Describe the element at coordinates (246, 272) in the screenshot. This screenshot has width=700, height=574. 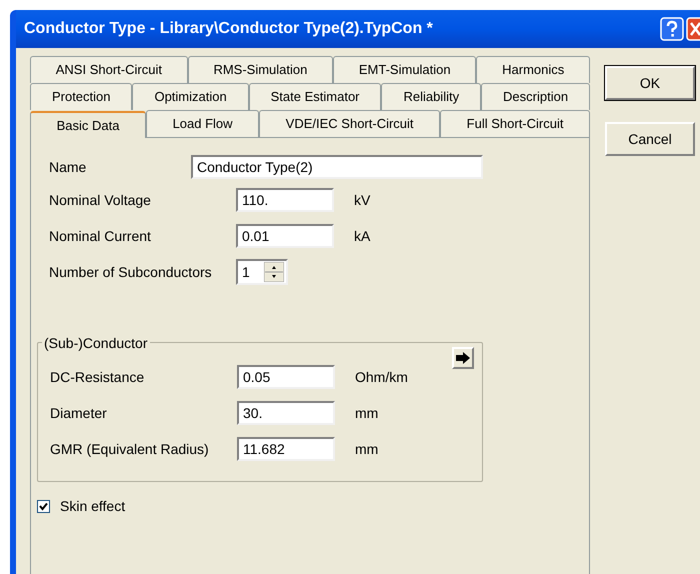
I see `spinner-value: 1` at that location.